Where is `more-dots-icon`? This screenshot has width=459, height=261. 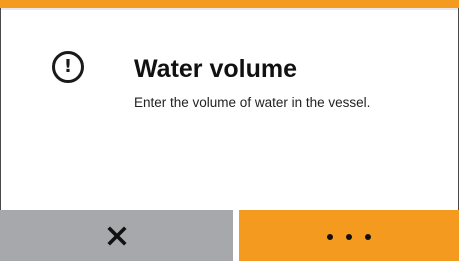 more-dots-icon is located at coordinates (349, 236).